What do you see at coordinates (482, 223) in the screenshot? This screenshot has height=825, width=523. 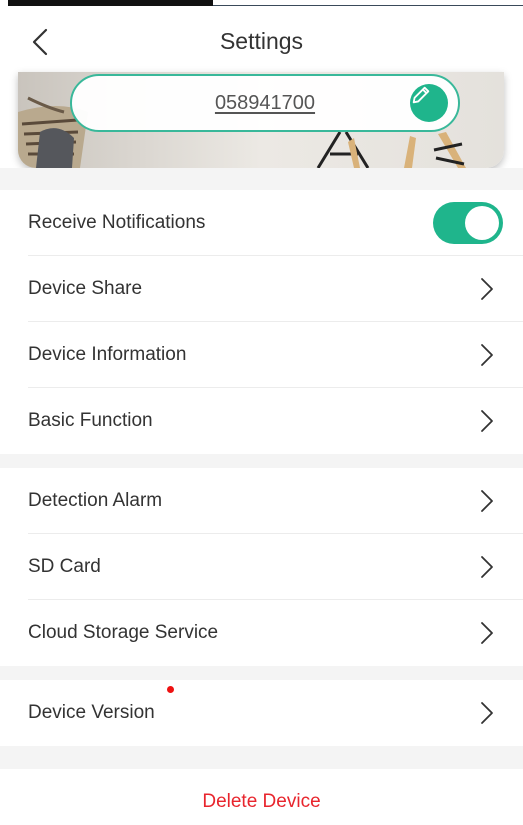 I see `toggle-knob` at bounding box center [482, 223].